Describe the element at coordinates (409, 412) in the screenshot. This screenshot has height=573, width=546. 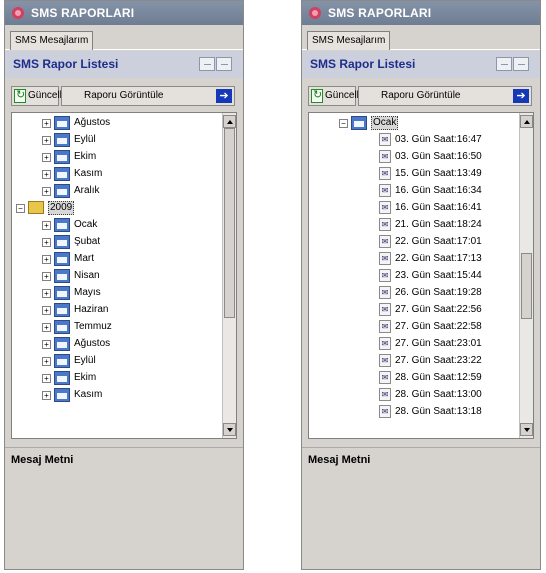
I see `tree-node: ✉ 28. Gün Saat:13:18` at that location.